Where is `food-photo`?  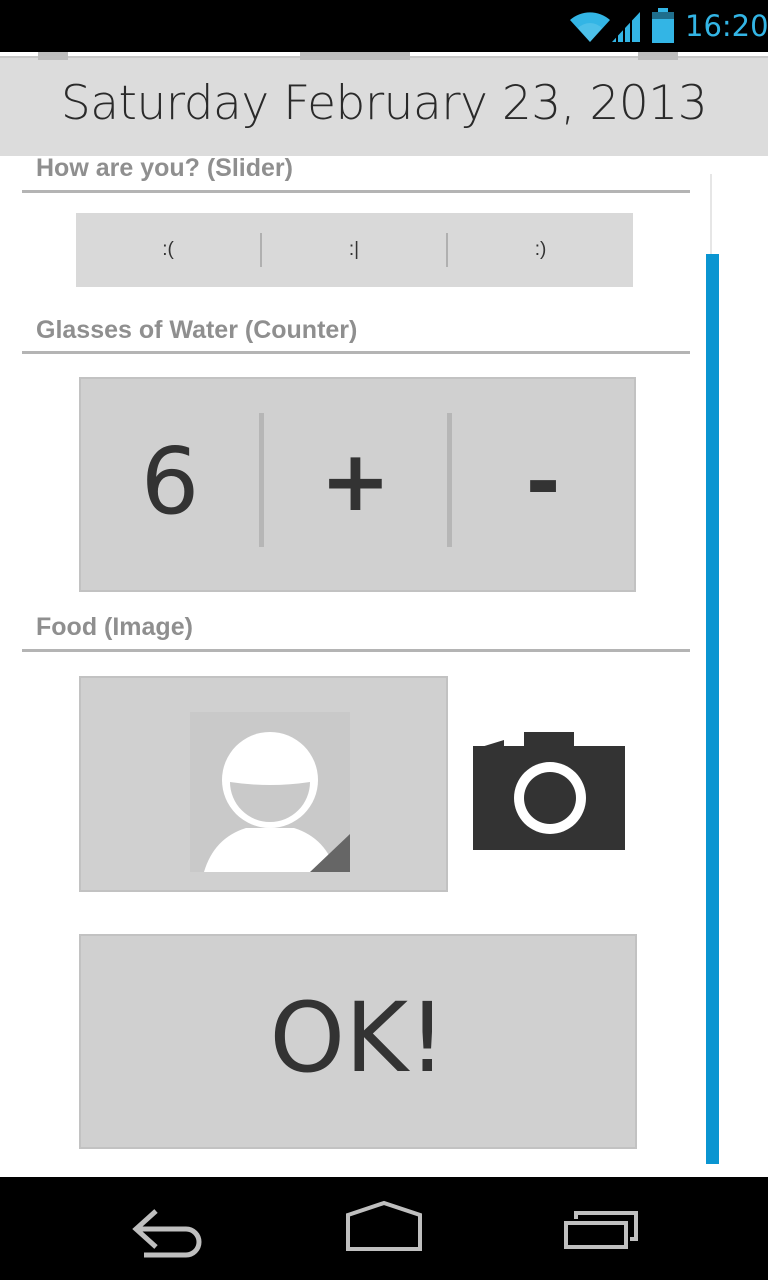 food-photo is located at coordinates (263, 784).